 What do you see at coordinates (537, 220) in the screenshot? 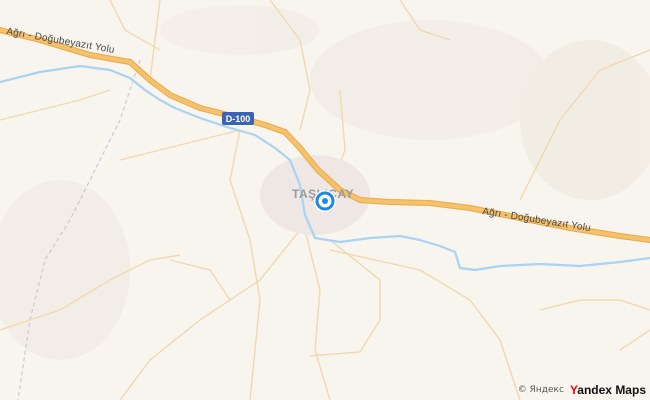
I see `road-label-east: Ağrı - Doğubeyazıt Yolu` at bounding box center [537, 220].